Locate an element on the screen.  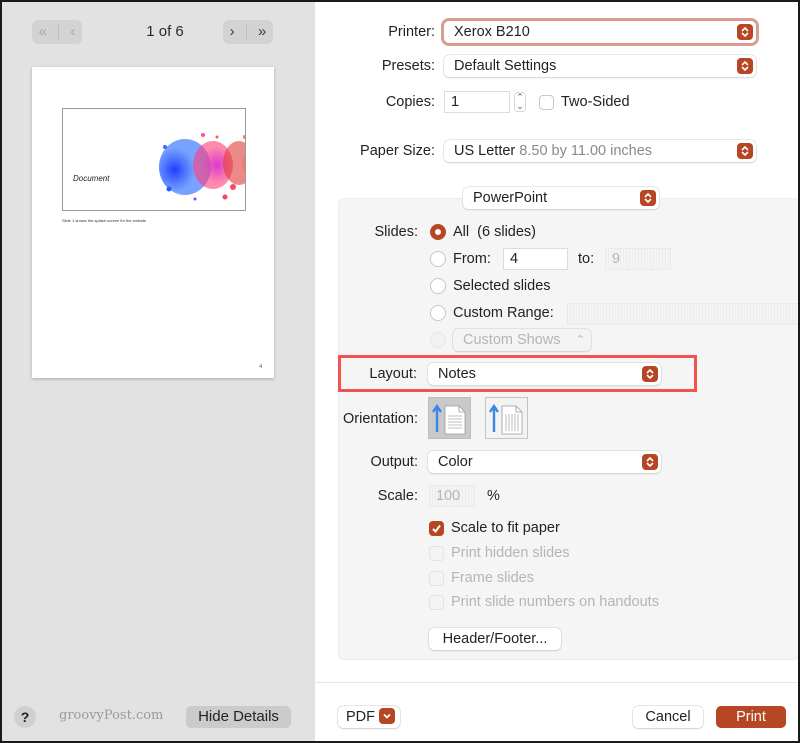
print-hidden-slides-checkbox is located at coordinates (436, 553).